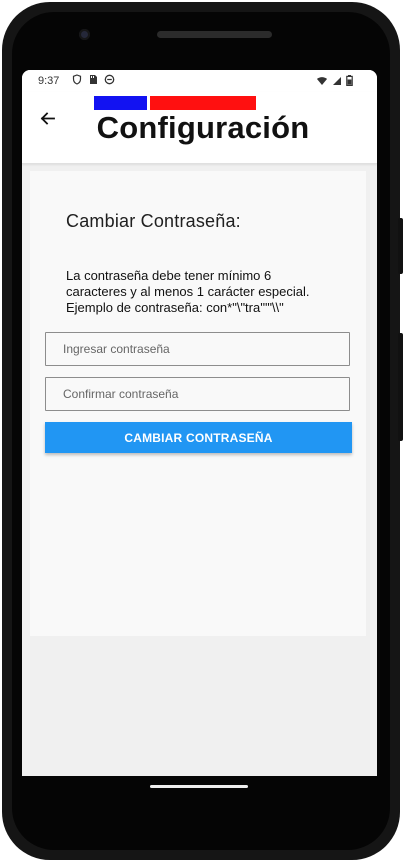 This screenshot has width=403, height=864. I want to click on flag-blue-stripe, so click(120, 103).